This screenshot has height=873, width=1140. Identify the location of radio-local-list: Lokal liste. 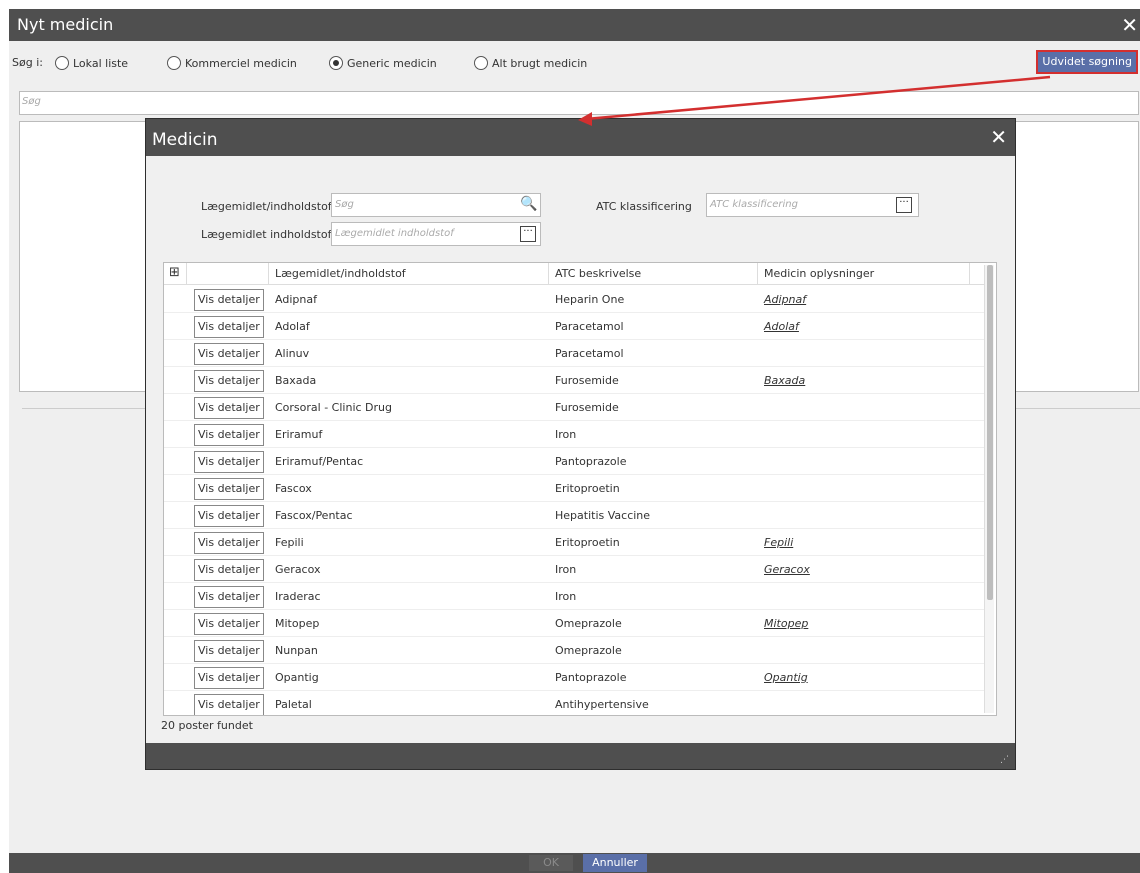
(91, 63).